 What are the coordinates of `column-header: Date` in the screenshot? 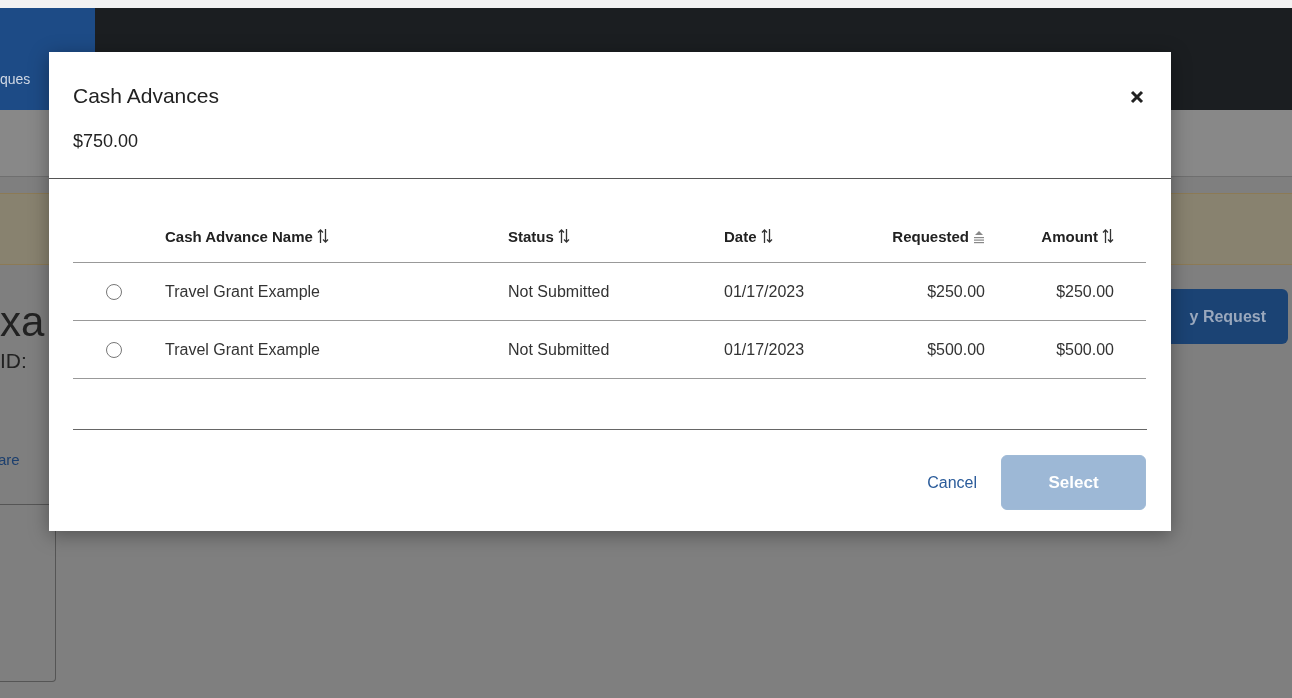 It's located at (782, 236).